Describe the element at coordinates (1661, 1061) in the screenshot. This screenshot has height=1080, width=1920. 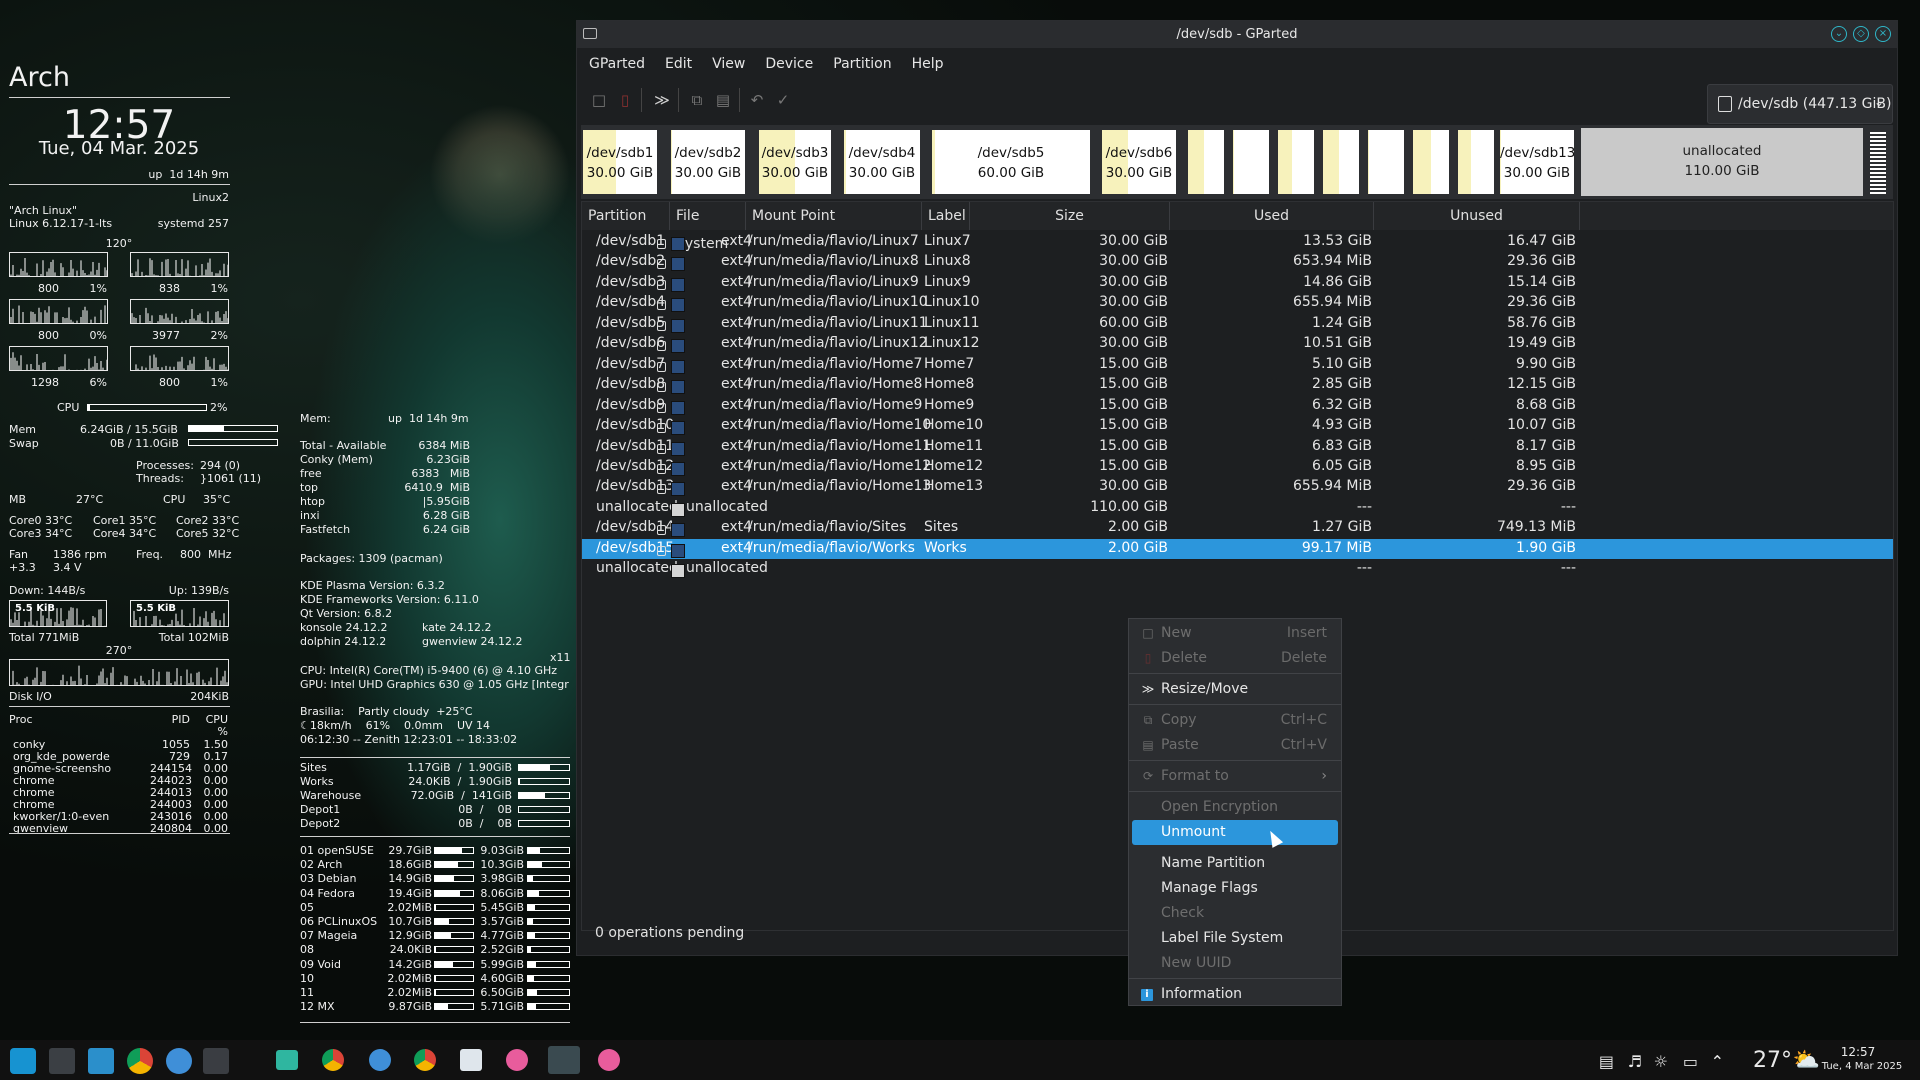
I see `brightness-icon: ☼` at that location.